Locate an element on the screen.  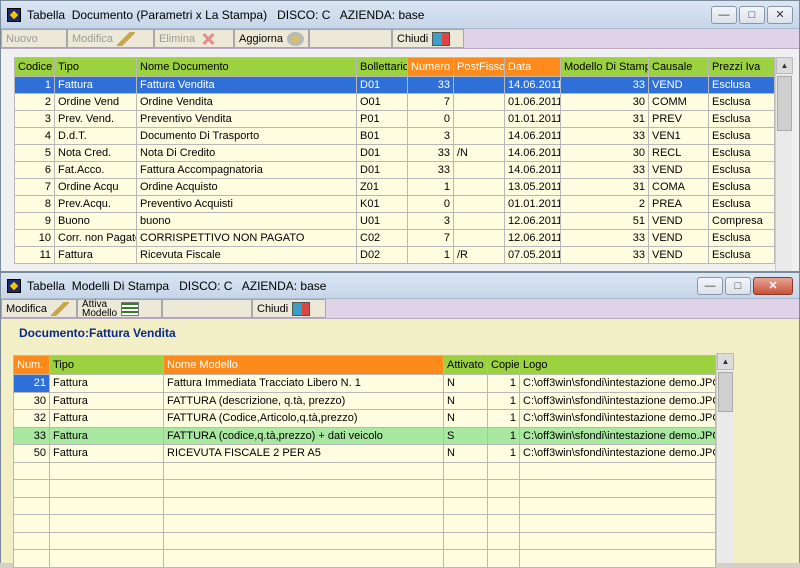
table-cell: Nota Cred. is located at coordinates (95, 153).